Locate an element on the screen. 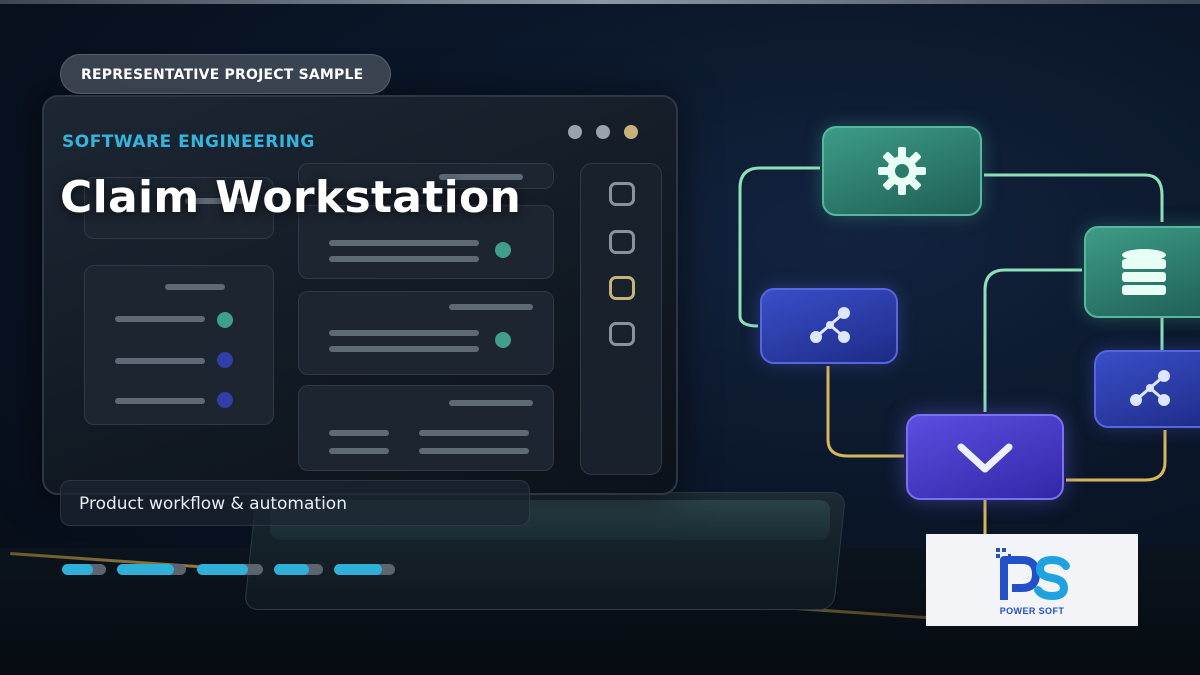  page-title: Claim Workstation is located at coordinates (291, 197).